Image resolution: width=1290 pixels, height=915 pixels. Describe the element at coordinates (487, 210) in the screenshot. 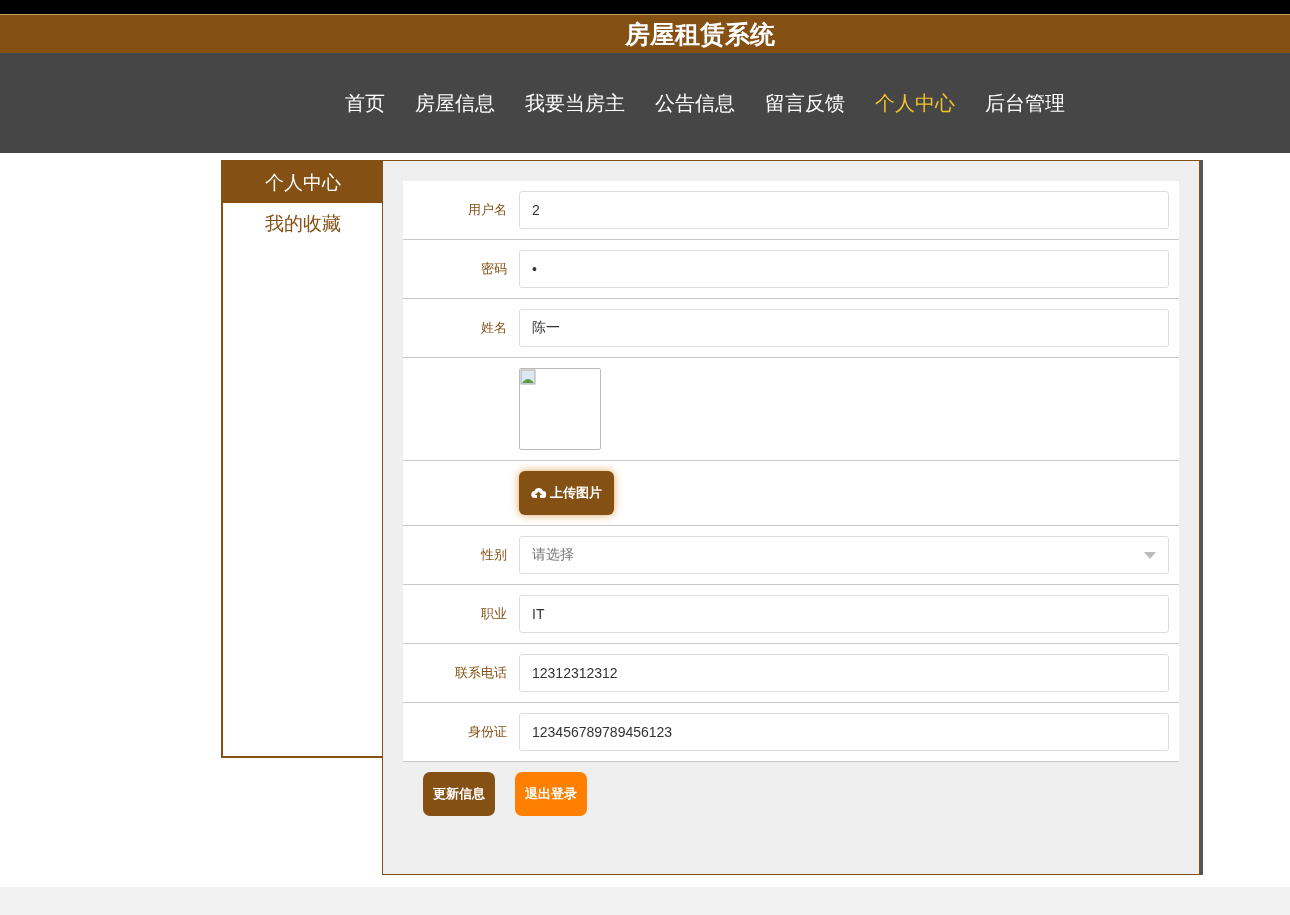

I see `field-label: 用户名` at that location.